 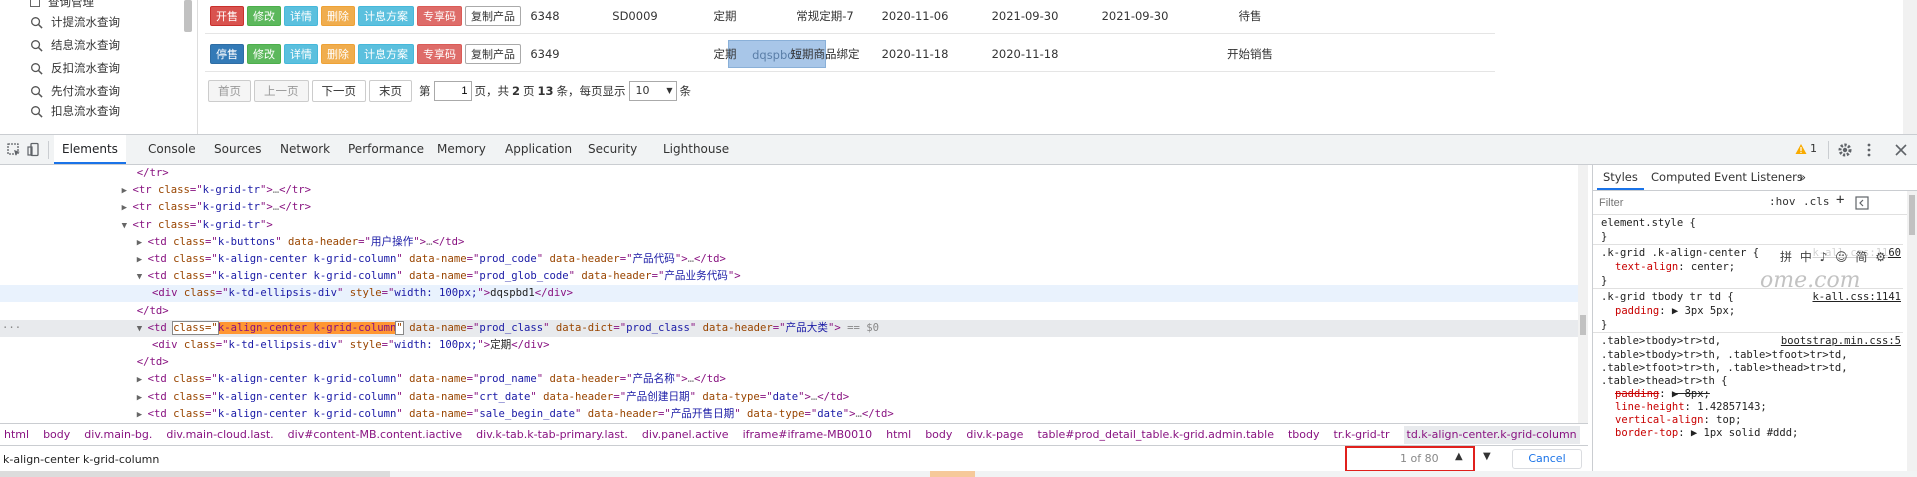 I want to click on breadcrumb-item: div.k-tab.k-tab-primary.last., so click(x=552, y=434).